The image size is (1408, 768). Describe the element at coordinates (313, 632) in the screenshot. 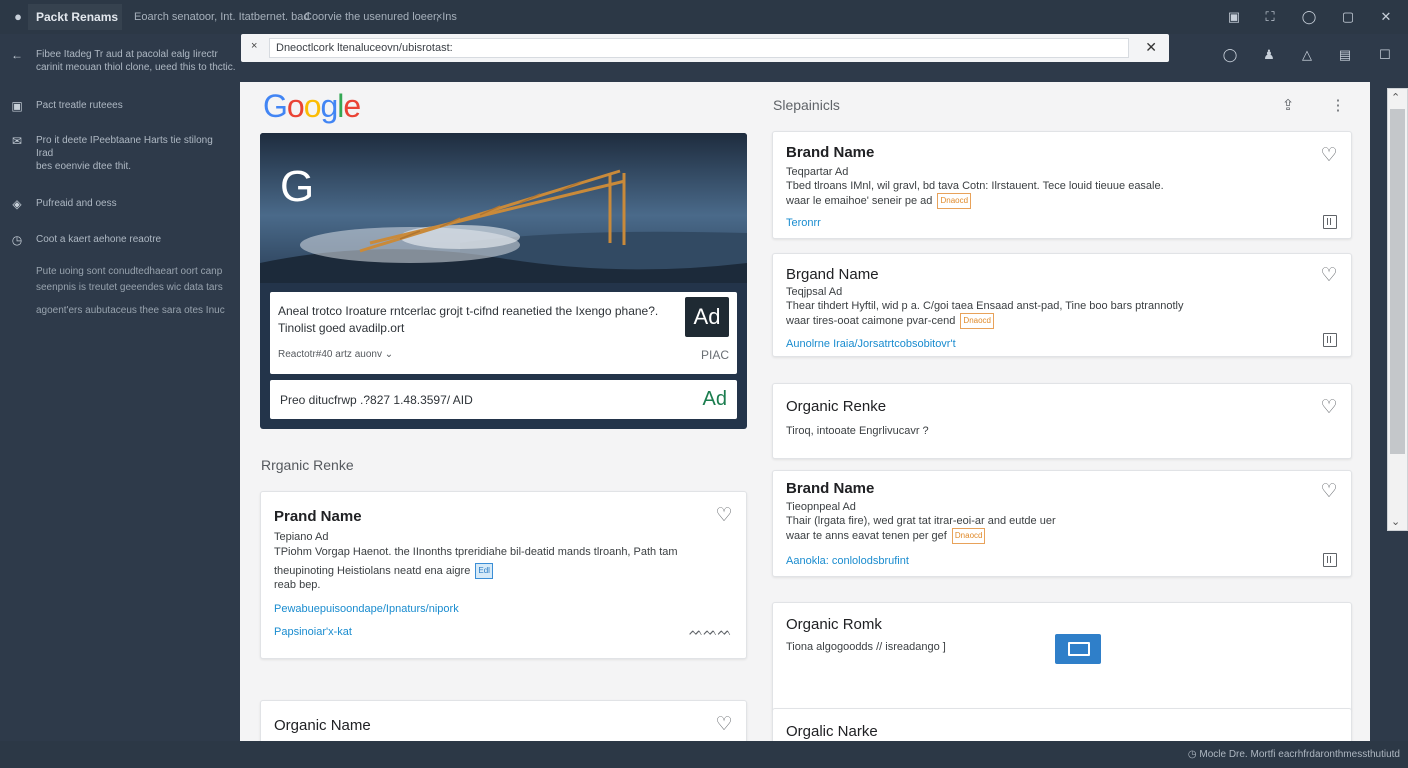

I see `card-link-2: Papsinoiar'x-kat` at that location.